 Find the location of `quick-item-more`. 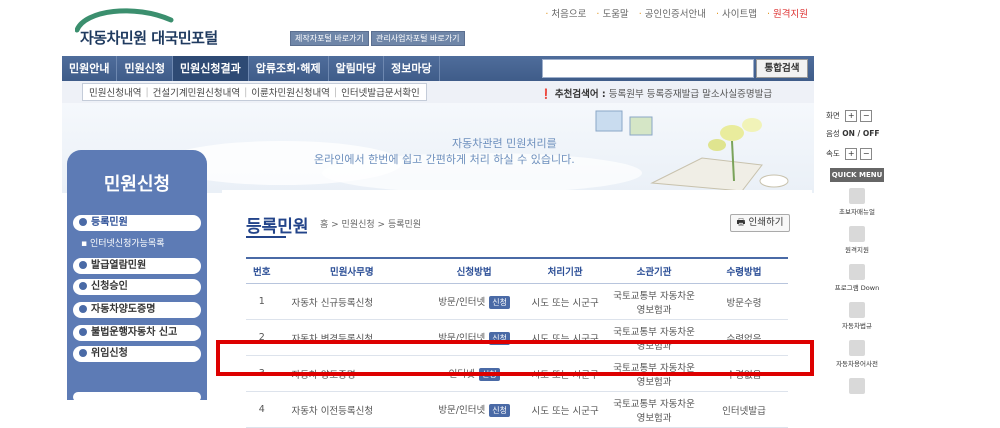

quick-item-more is located at coordinates (857, 387).